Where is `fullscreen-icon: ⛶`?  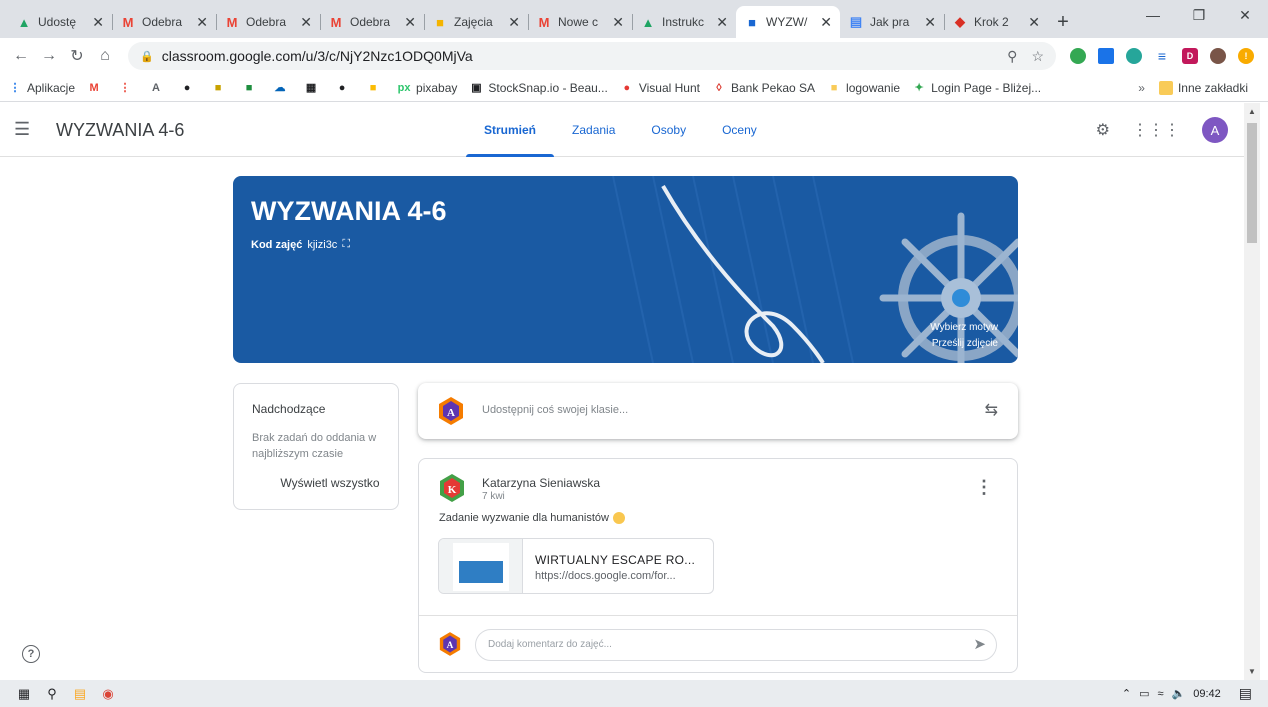 fullscreen-icon: ⛶ is located at coordinates (346, 244).